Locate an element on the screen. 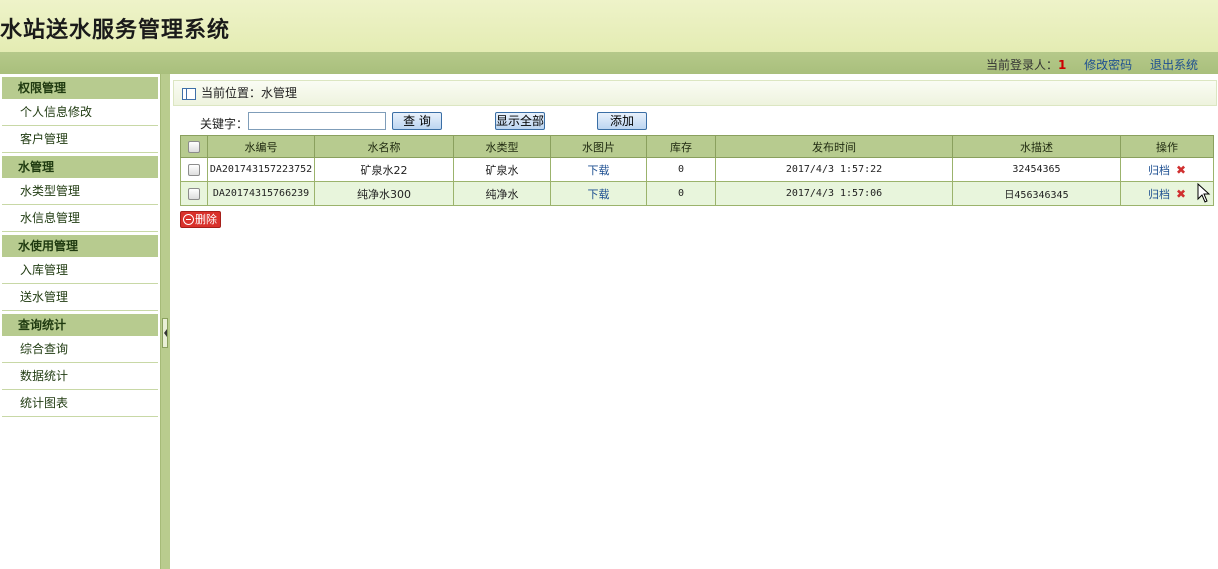 This screenshot has width=1218, height=569. cell-desc: 日456346345 is located at coordinates (1036, 193).